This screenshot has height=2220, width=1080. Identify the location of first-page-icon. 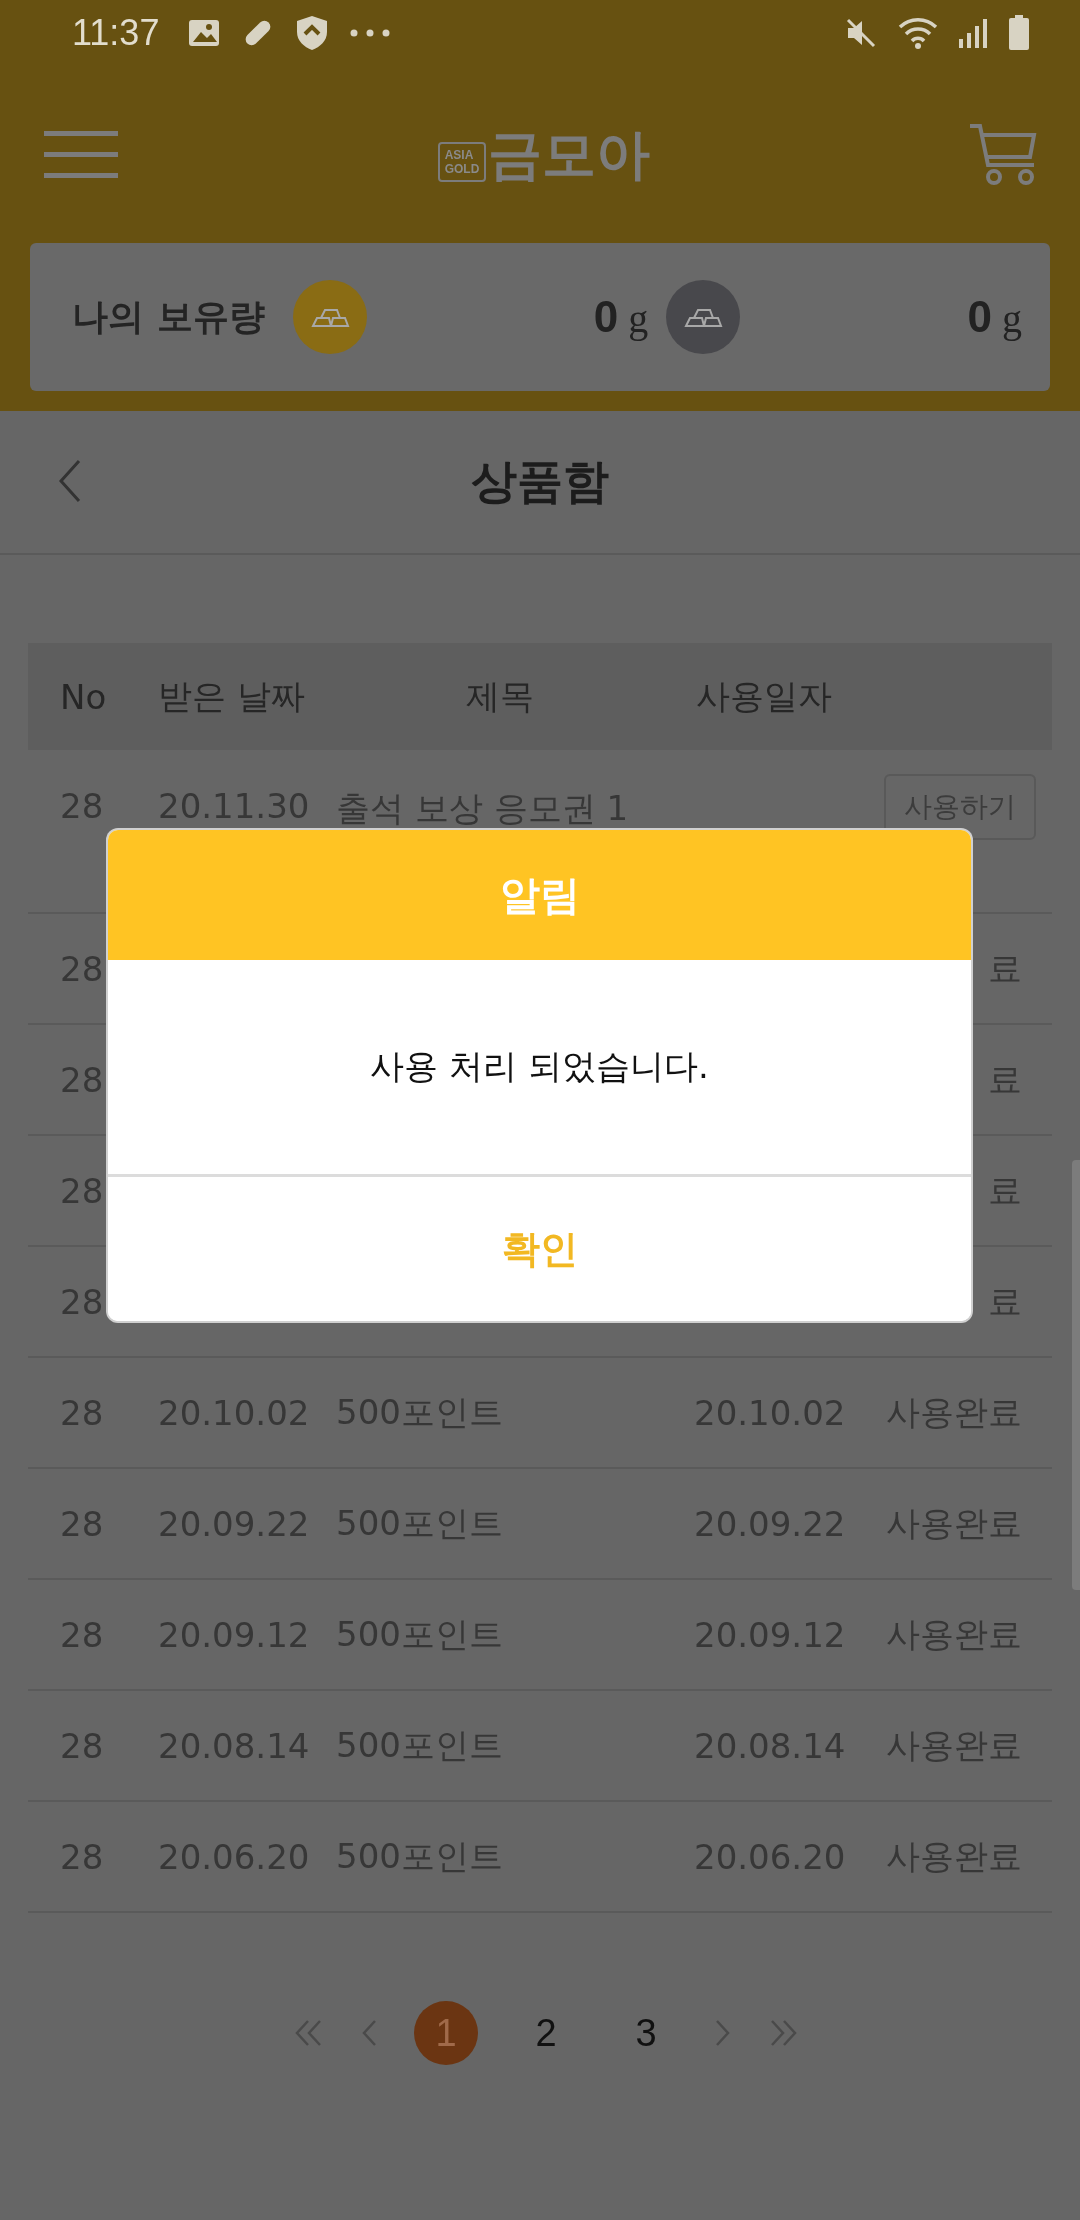
(309, 2033).